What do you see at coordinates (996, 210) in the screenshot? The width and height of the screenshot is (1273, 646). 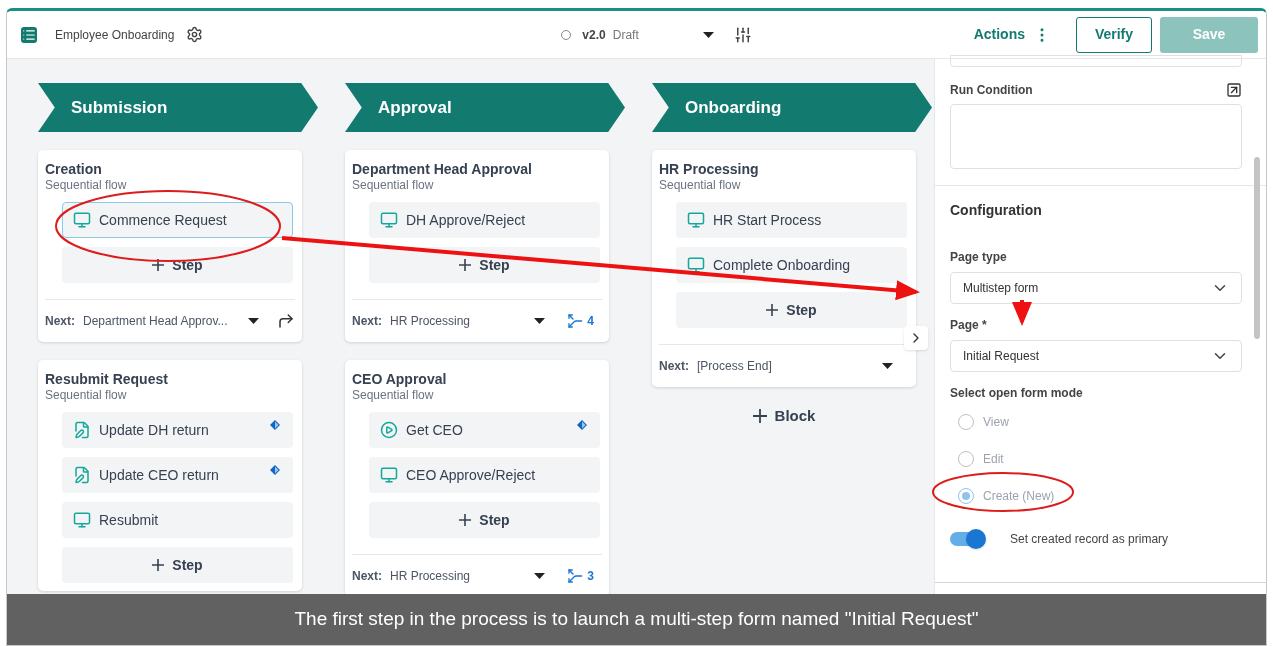 I see `section-heading: Configuration` at bounding box center [996, 210].